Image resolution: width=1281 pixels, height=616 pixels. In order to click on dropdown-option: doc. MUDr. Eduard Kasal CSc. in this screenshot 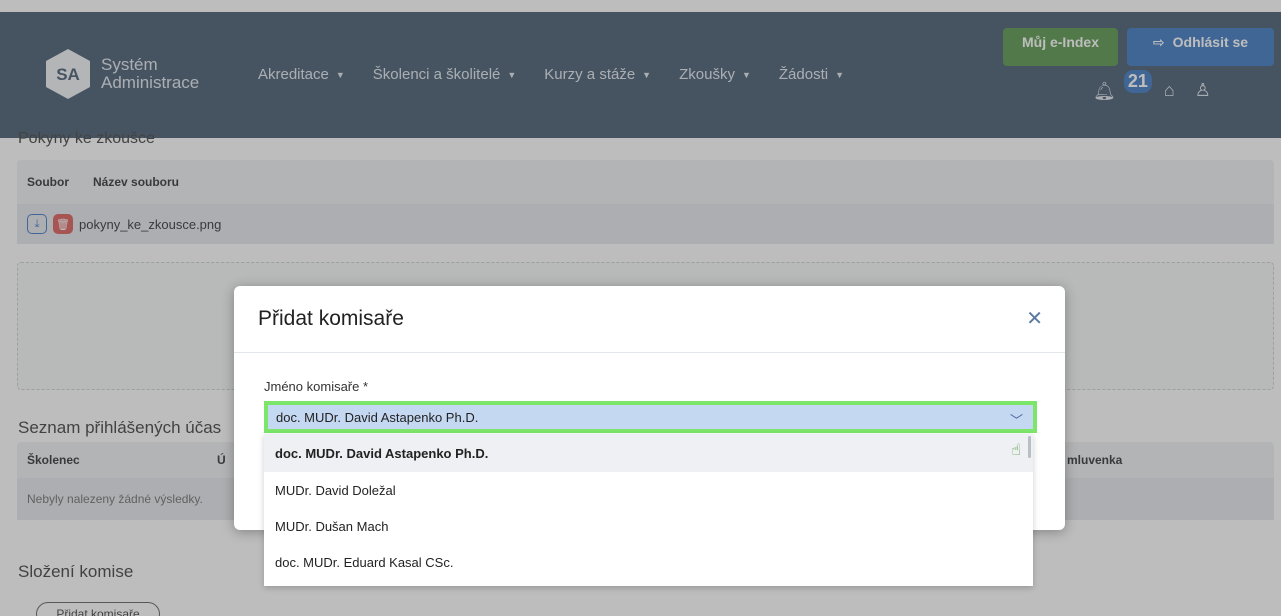, I will do `click(648, 562)`.